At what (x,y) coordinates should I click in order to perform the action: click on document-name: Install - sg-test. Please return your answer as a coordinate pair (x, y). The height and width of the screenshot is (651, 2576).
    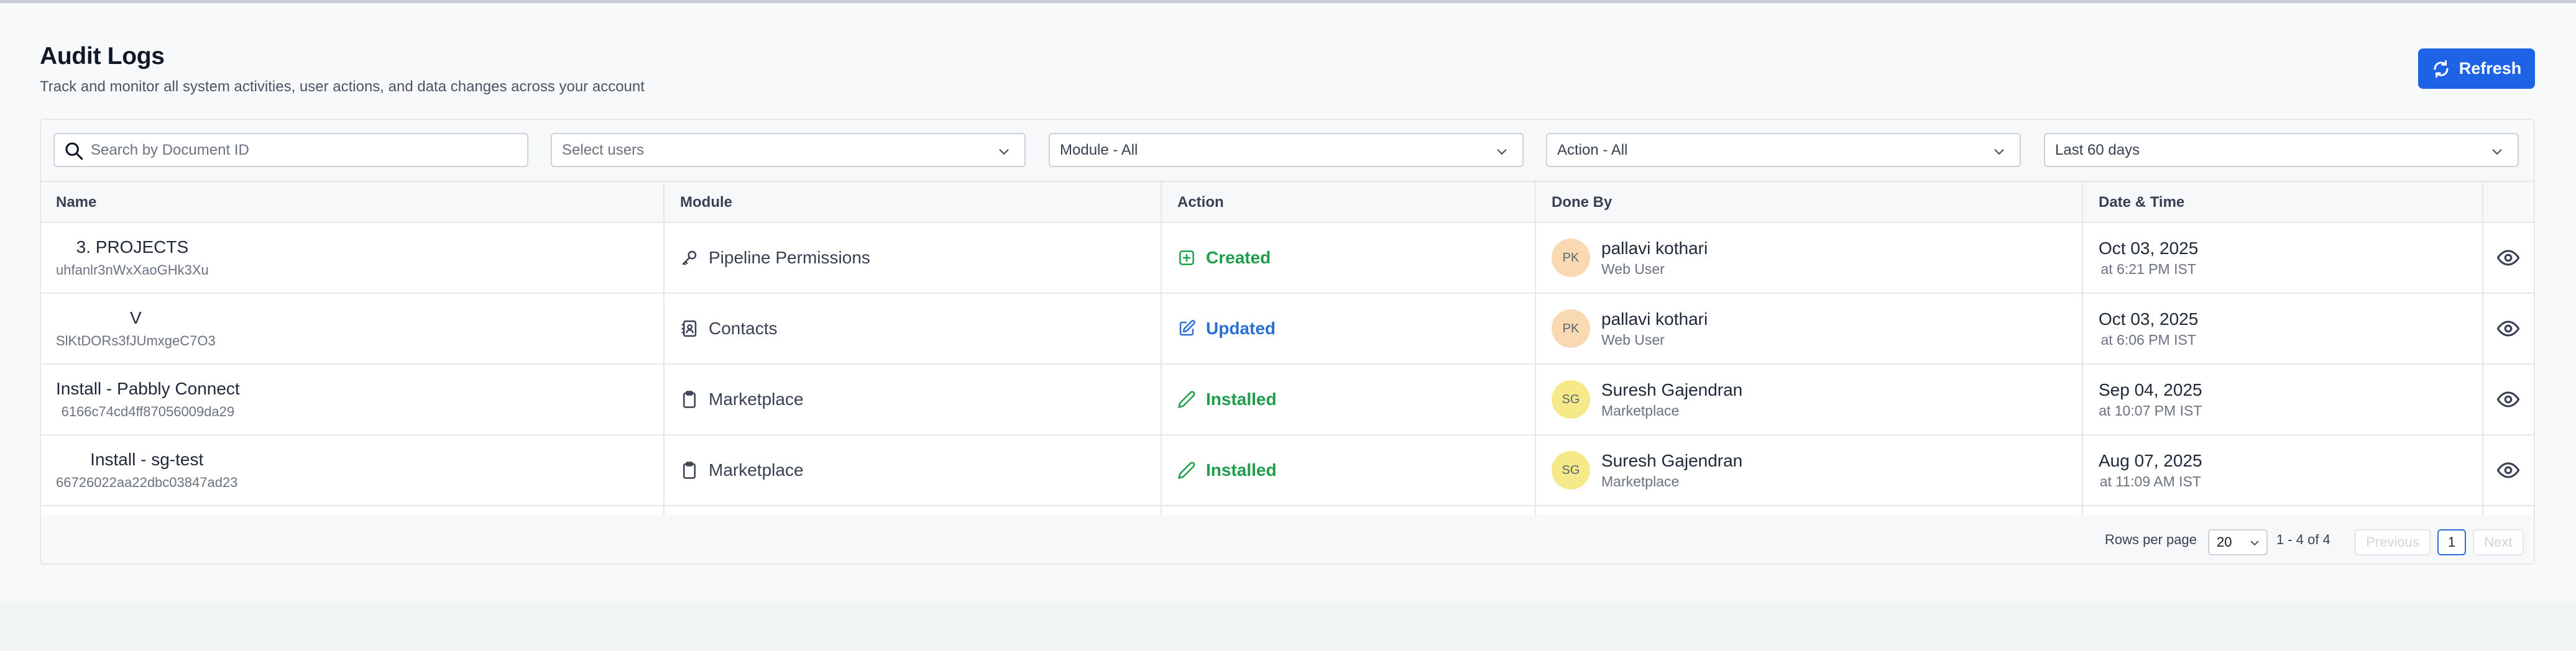
    Looking at the image, I should click on (147, 460).